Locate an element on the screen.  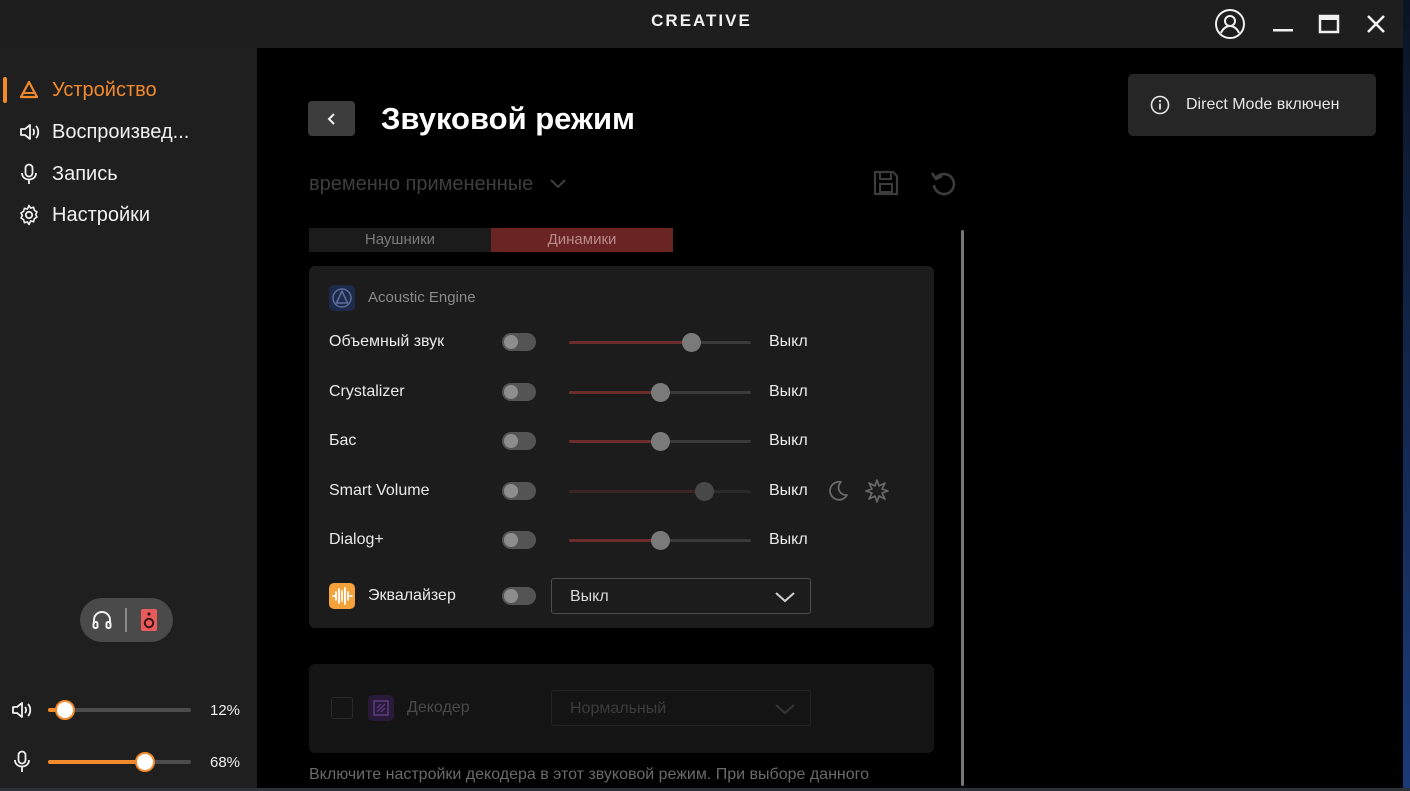
setting-label: Объемный звук is located at coordinates (387, 341).